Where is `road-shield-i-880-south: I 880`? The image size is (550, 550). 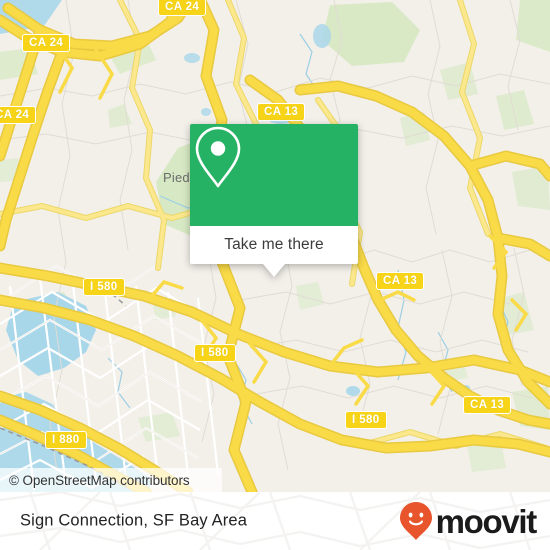
road-shield-i-880-south: I 880 is located at coordinates (66, 440).